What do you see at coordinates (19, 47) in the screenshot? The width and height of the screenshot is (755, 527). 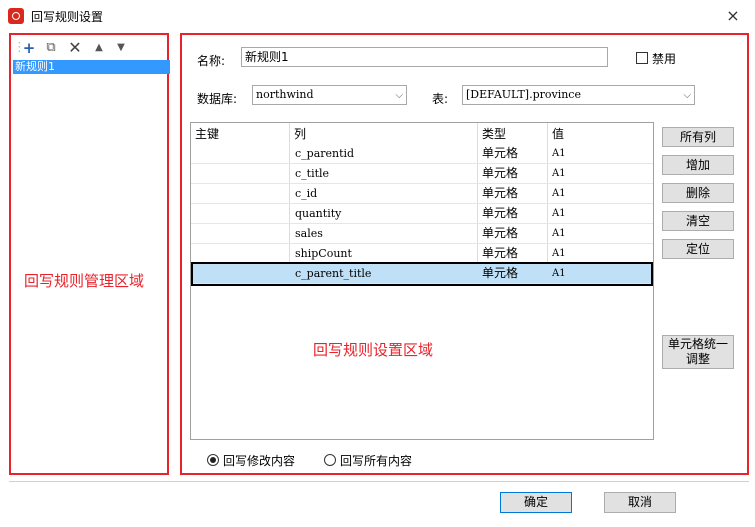 I see `toolbar-grip: ⋮` at bounding box center [19, 47].